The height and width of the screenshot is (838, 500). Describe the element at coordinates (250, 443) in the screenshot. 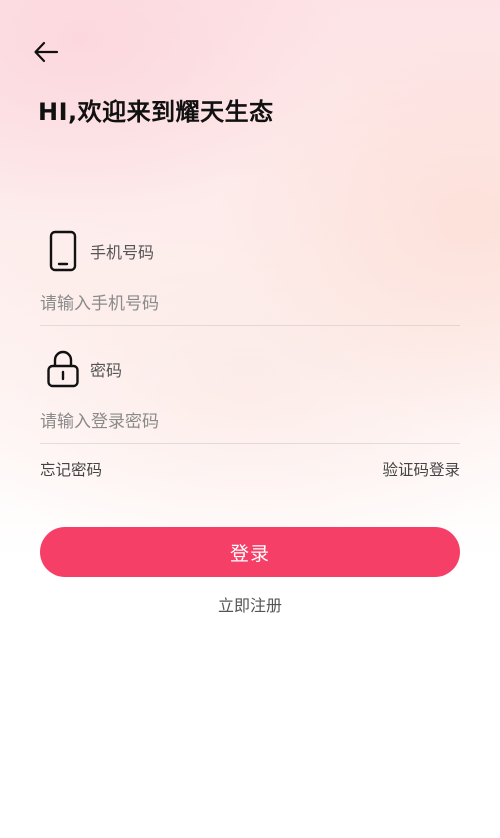

I see `password-divider` at that location.